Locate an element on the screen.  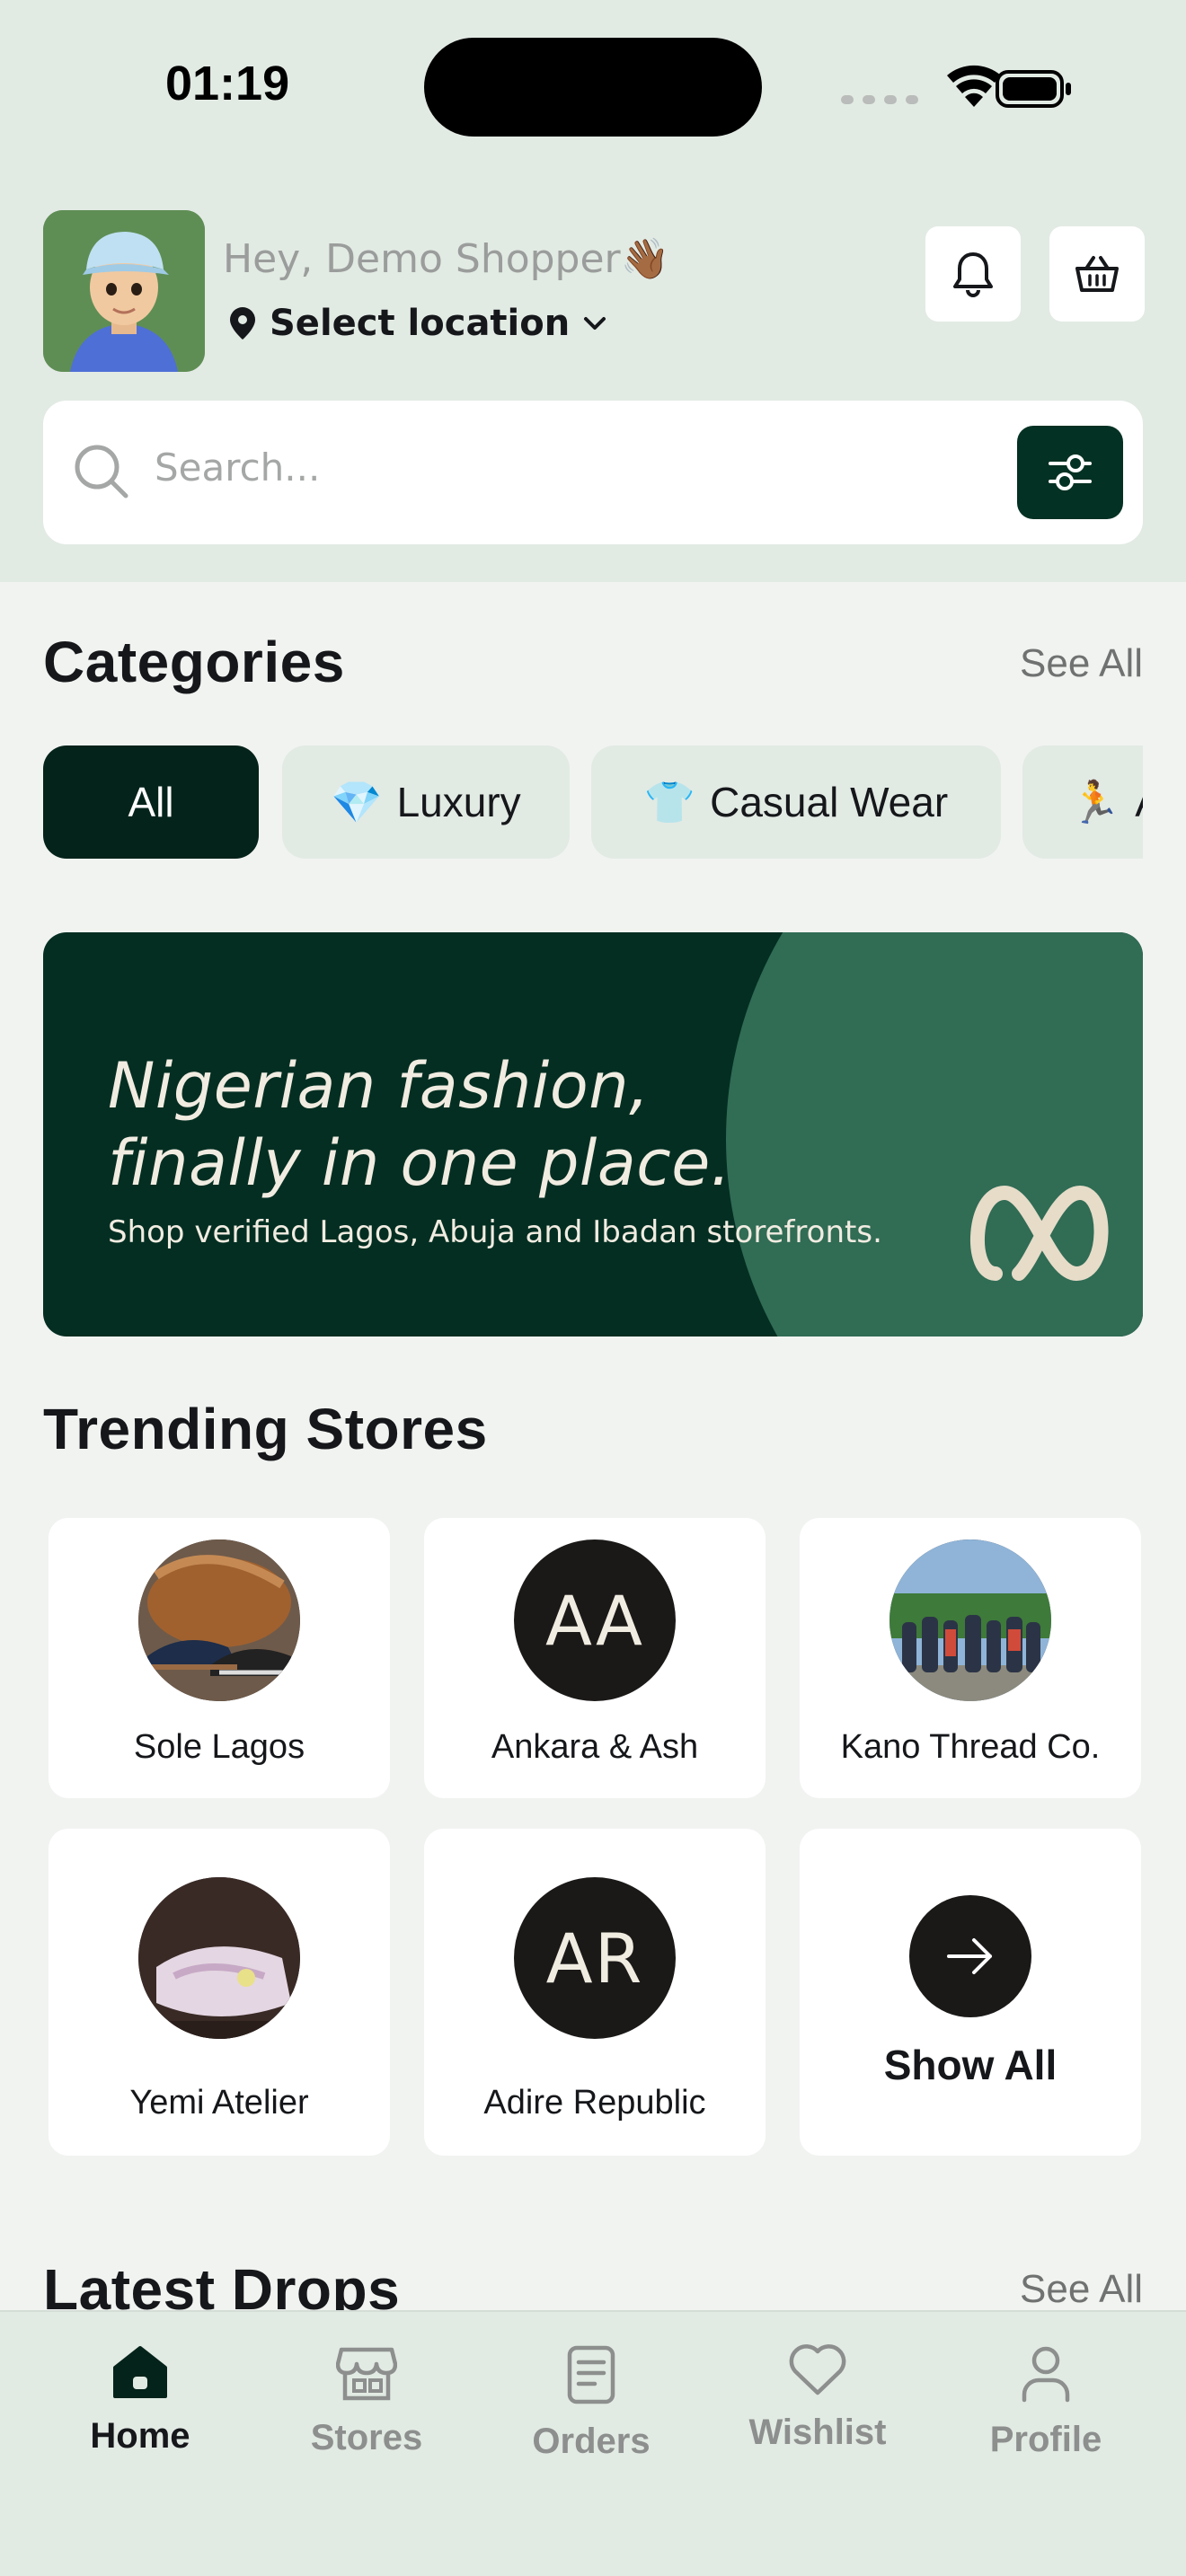
chip-label: A is located at coordinates (1139, 802).